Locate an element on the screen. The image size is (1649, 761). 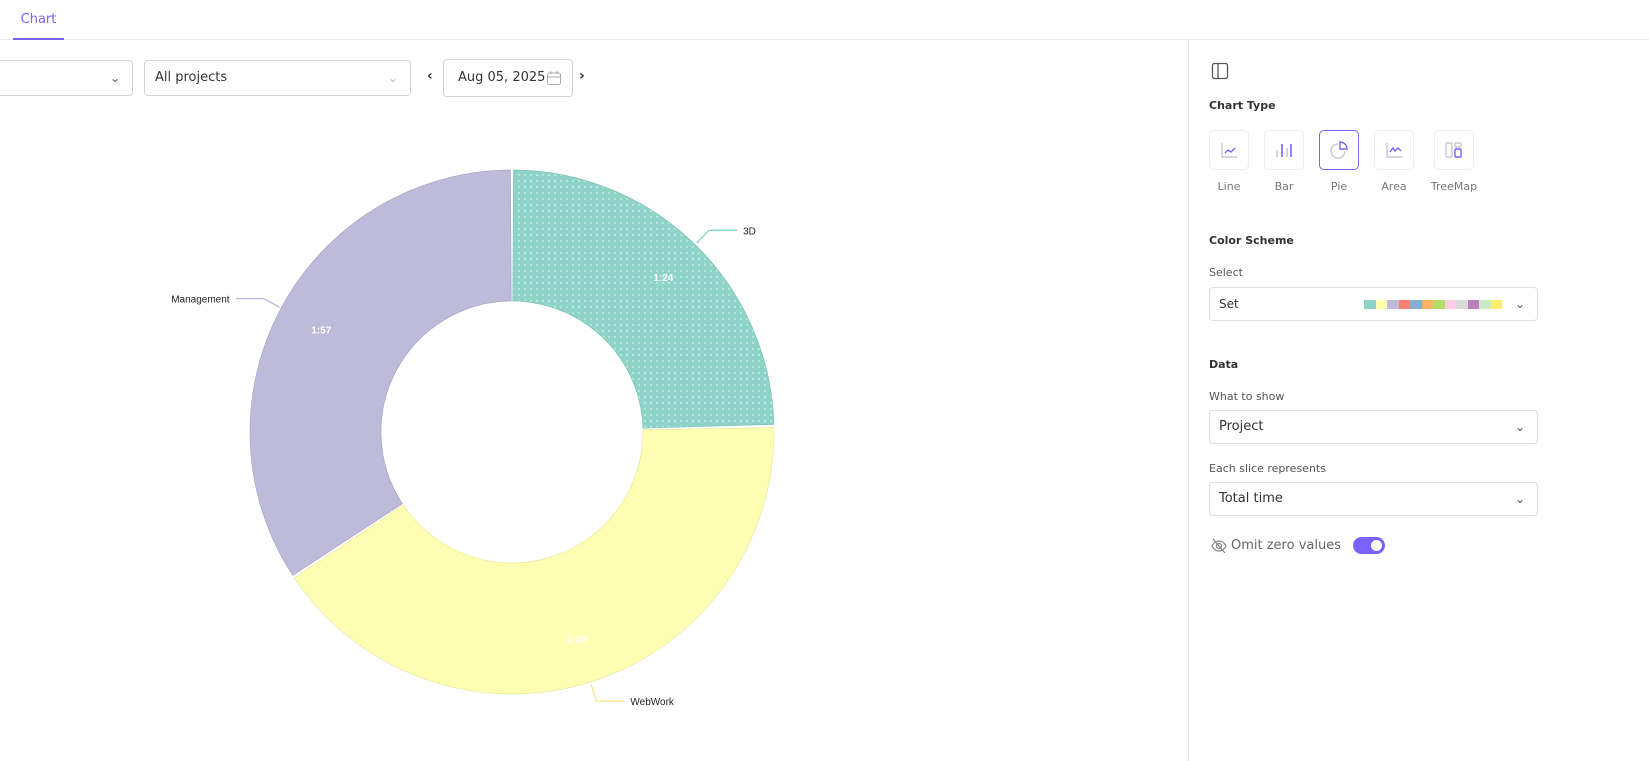
chart-type-treemap-button is located at coordinates (1454, 150).